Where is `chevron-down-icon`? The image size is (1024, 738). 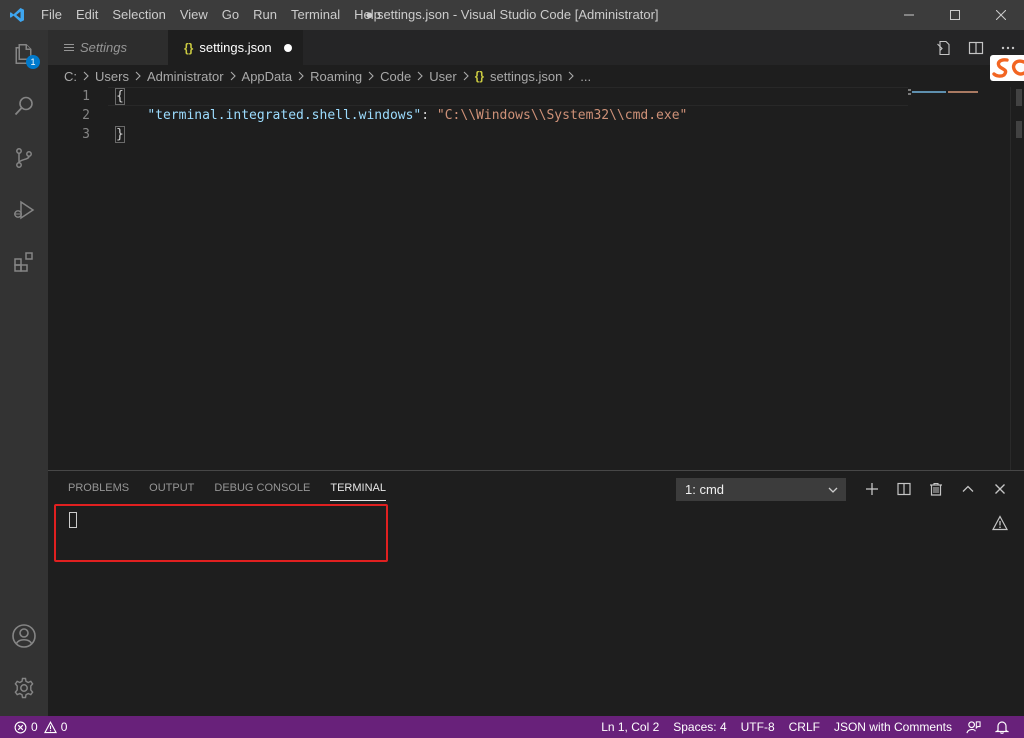 chevron-down-icon is located at coordinates (833, 490).